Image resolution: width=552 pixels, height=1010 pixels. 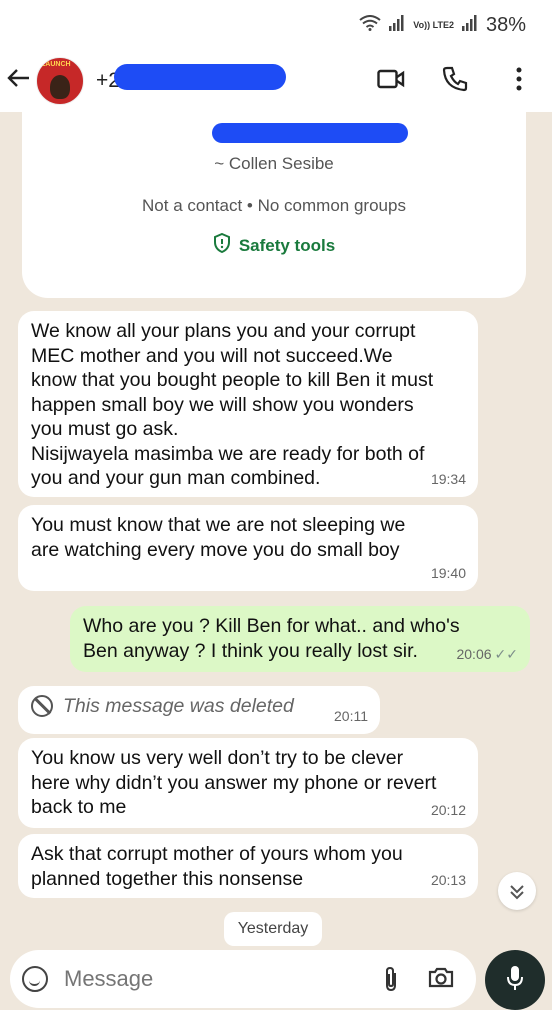 What do you see at coordinates (42, 706) in the screenshot?
I see `blocked-icon` at bounding box center [42, 706].